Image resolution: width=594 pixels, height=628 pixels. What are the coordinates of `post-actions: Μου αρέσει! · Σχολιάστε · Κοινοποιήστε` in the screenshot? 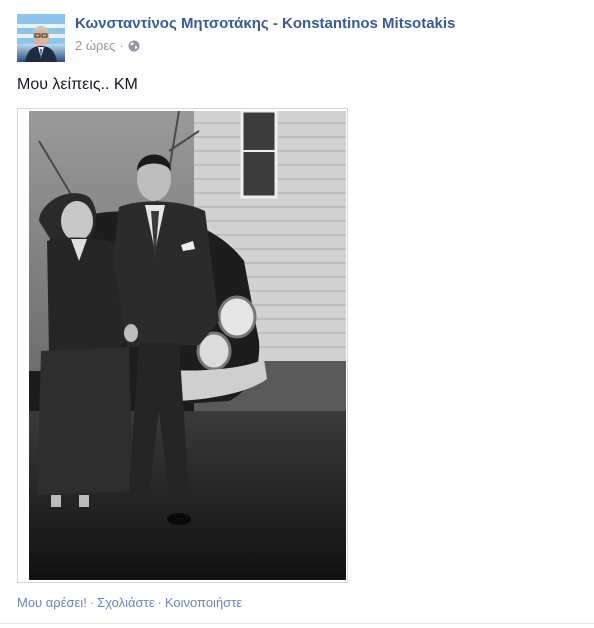 It's located at (129, 602).